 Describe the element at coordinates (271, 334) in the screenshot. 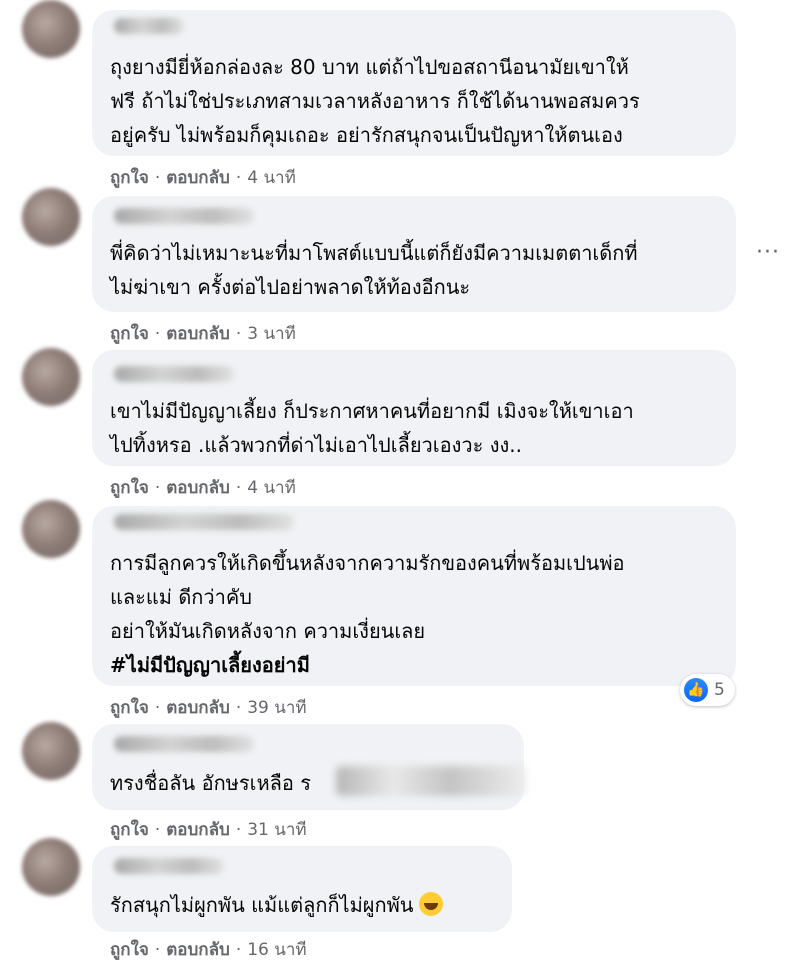

I see `timestamp: 3 นาที` at that location.